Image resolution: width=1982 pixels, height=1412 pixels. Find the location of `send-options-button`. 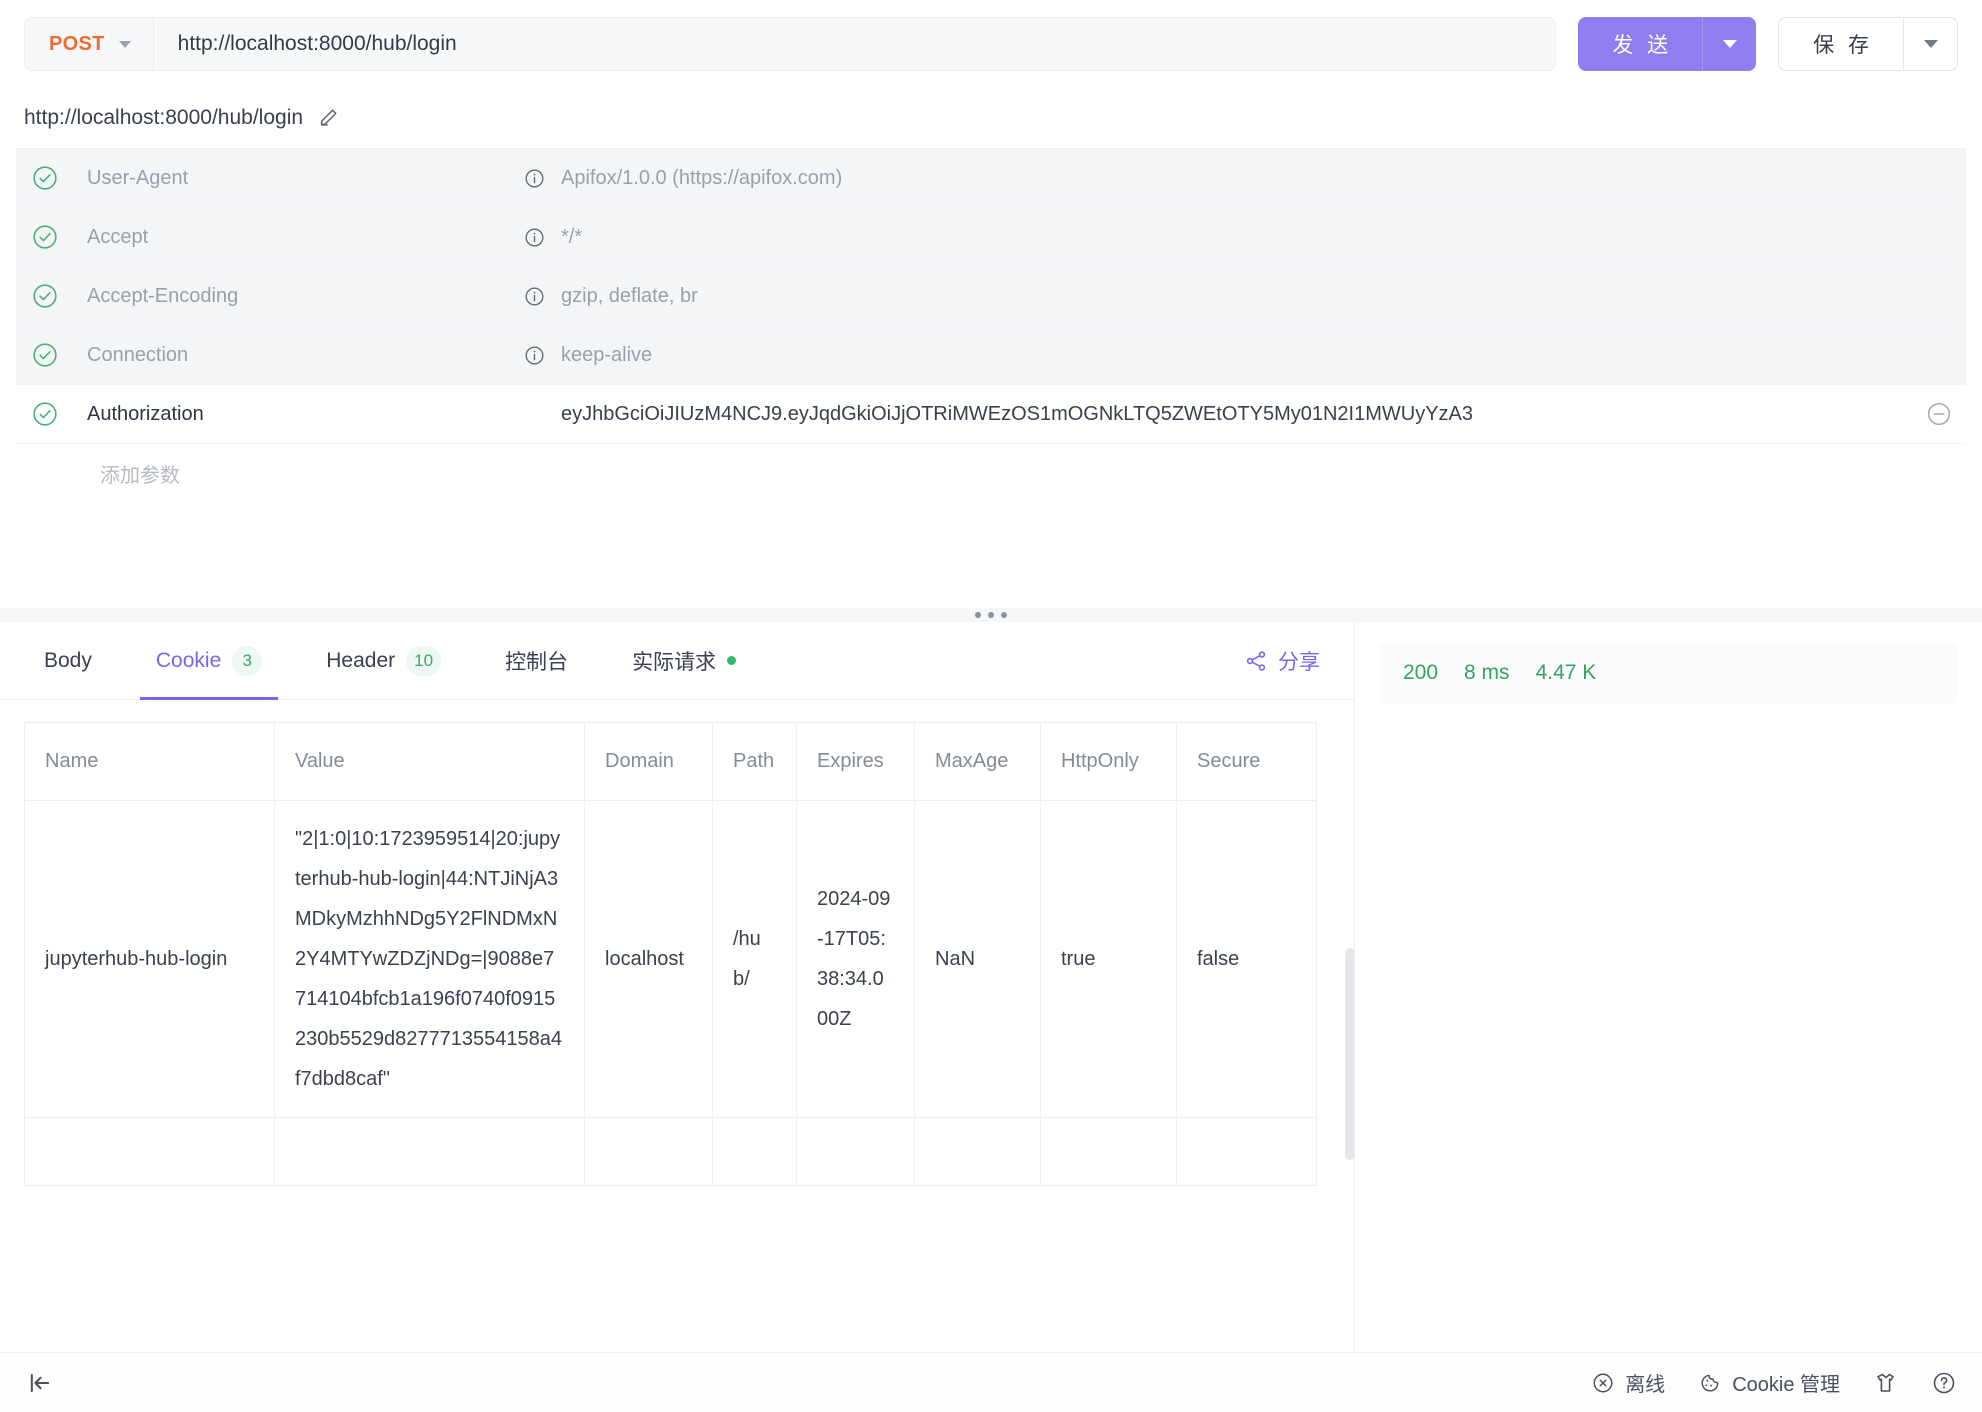

send-options-button is located at coordinates (1729, 44).